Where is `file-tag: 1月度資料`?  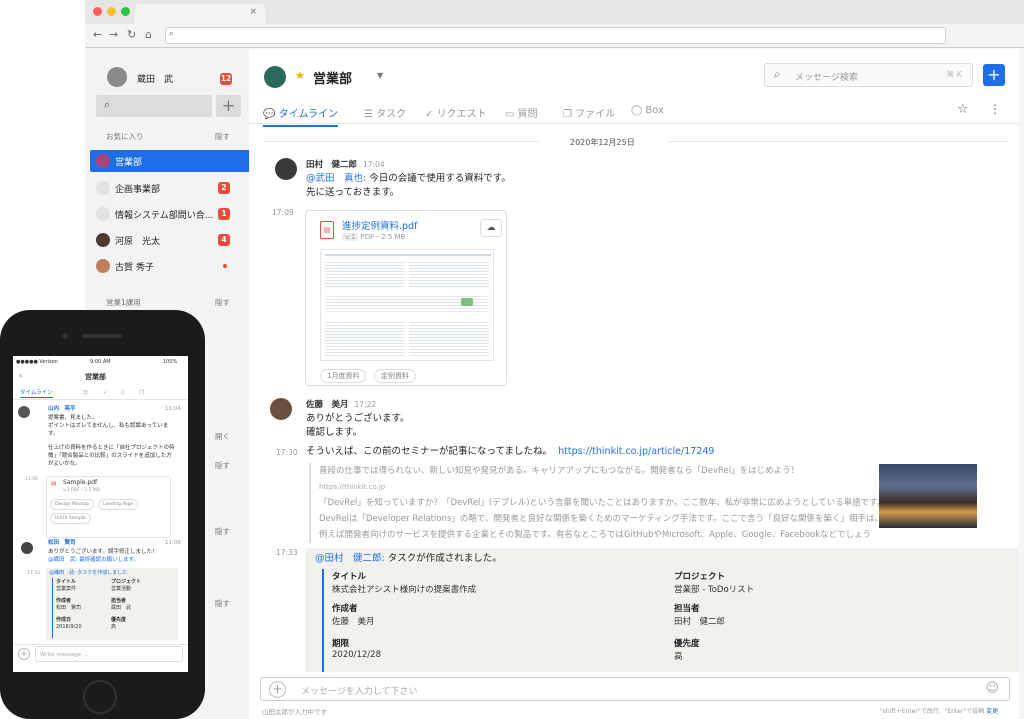 file-tag: 1月度資料 is located at coordinates (343, 376).